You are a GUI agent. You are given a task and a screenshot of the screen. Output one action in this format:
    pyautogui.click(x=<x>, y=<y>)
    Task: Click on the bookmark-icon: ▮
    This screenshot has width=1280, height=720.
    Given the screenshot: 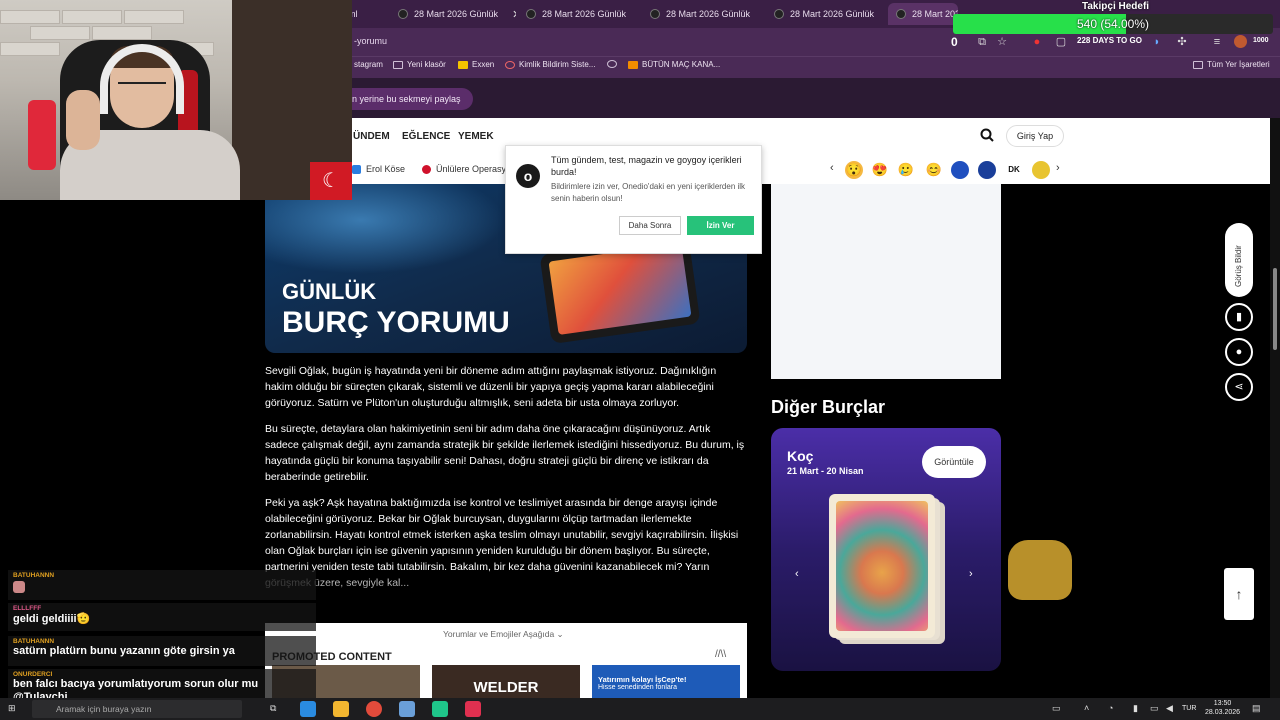 What is the action you would take?
    pyautogui.click(x=1239, y=317)
    